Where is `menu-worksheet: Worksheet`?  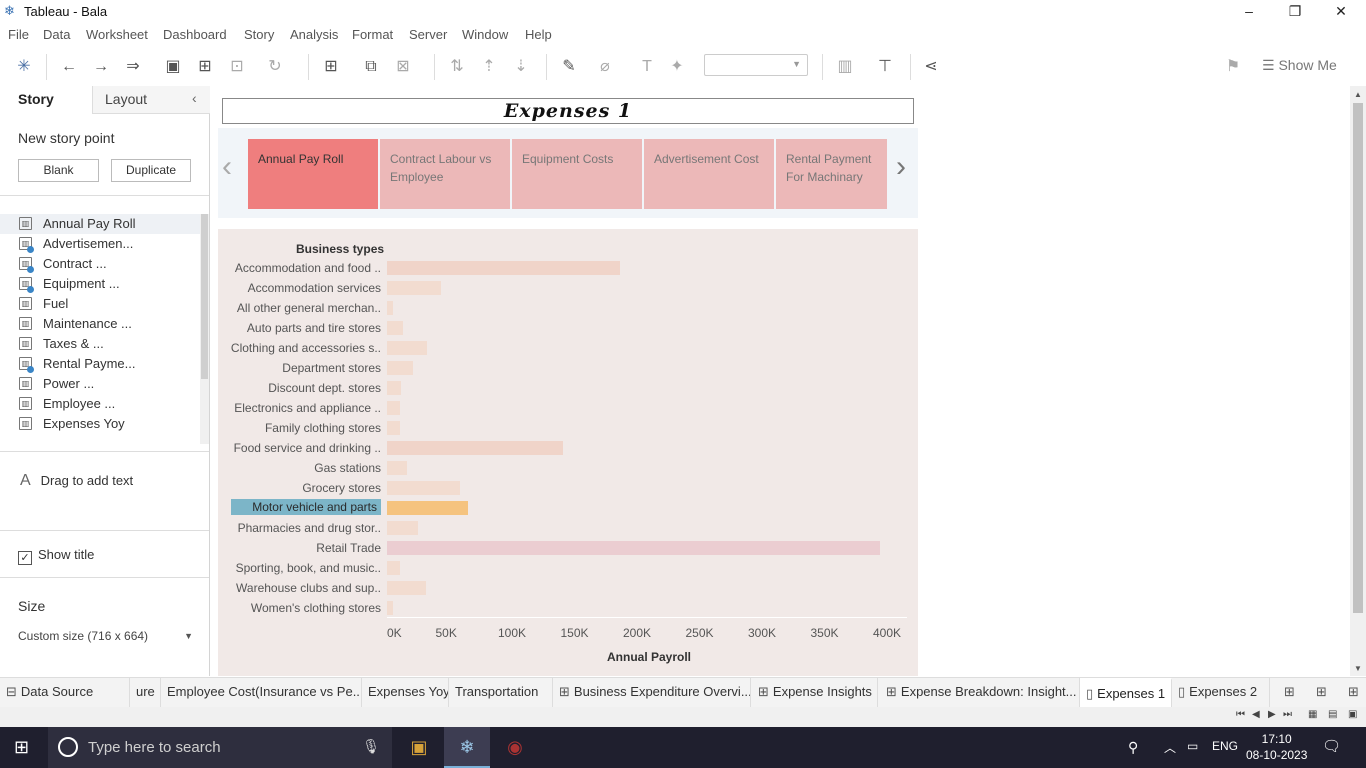 menu-worksheet: Worksheet is located at coordinates (117, 34).